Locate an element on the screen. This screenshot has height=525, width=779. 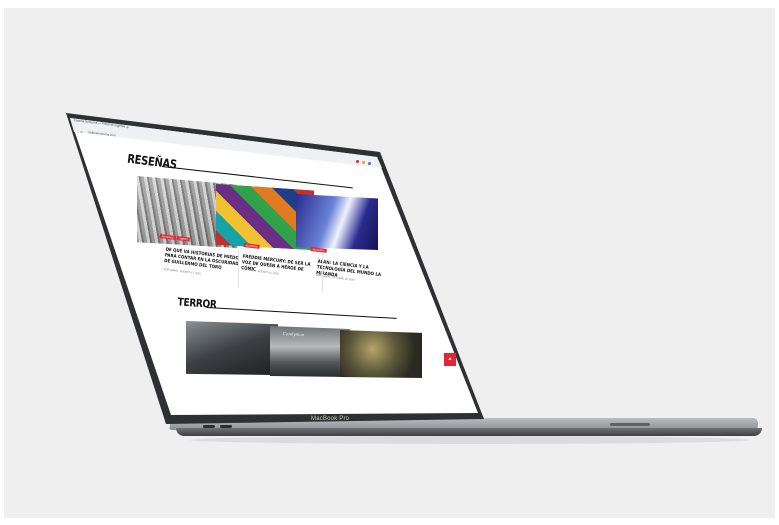
profile-icon is located at coordinates (369, 163).